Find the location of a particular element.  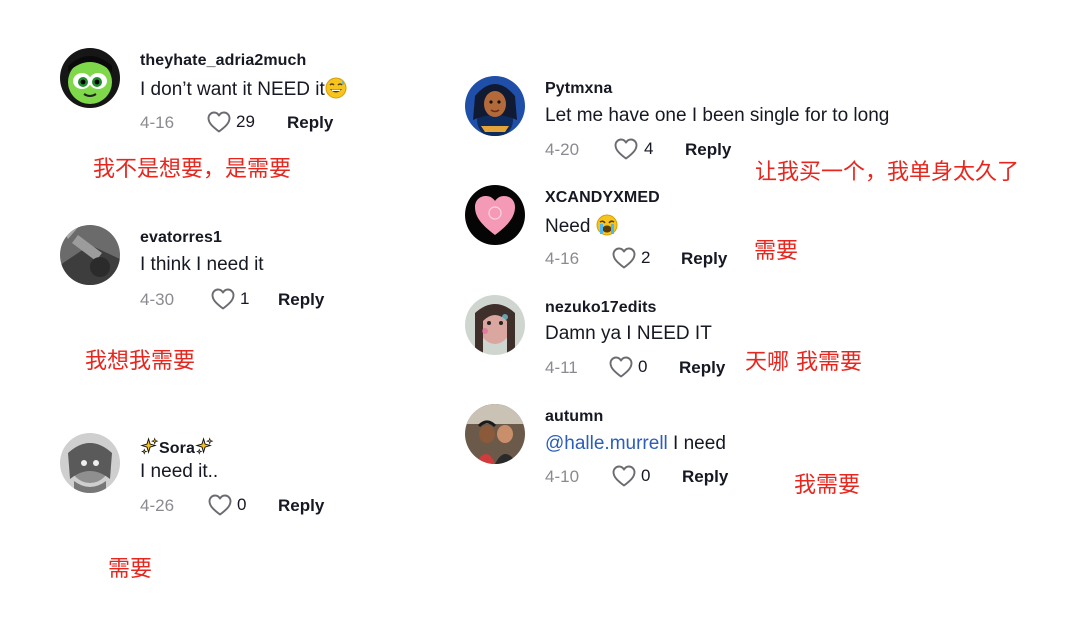

like-count: 1 is located at coordinates (245, 298).